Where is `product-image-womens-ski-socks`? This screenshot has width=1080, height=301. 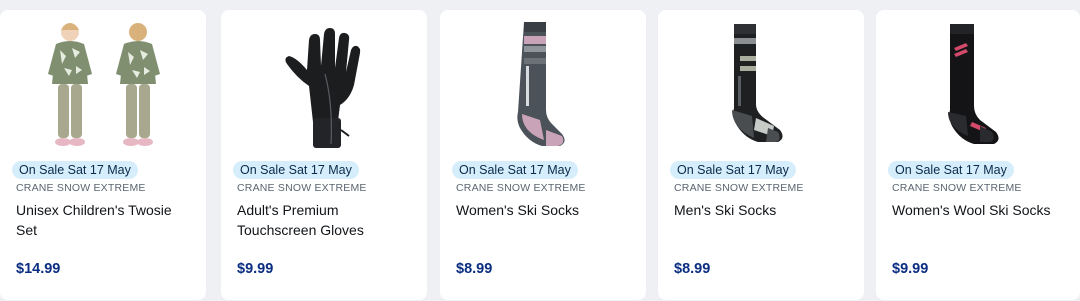 product-image-womens-ski-socks is located at coordinates (543, 85).